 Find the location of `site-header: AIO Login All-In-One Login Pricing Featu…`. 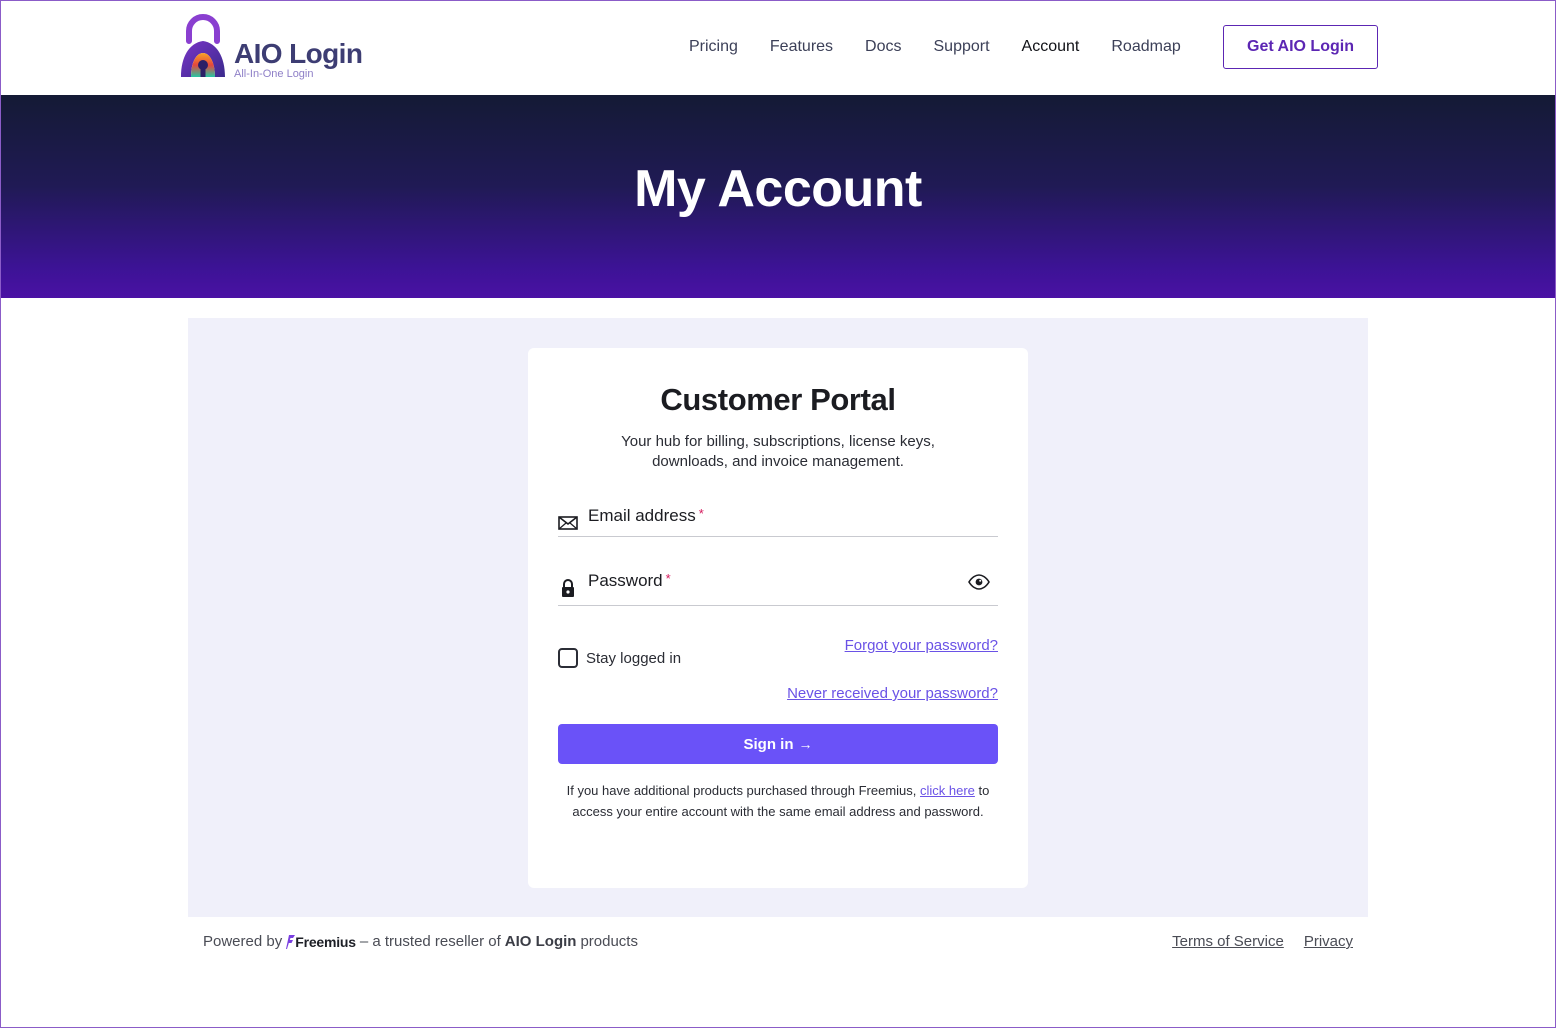

site-header: AIO Login All-In-One Login Pricing Featu… is located at coordinates (778, 48).